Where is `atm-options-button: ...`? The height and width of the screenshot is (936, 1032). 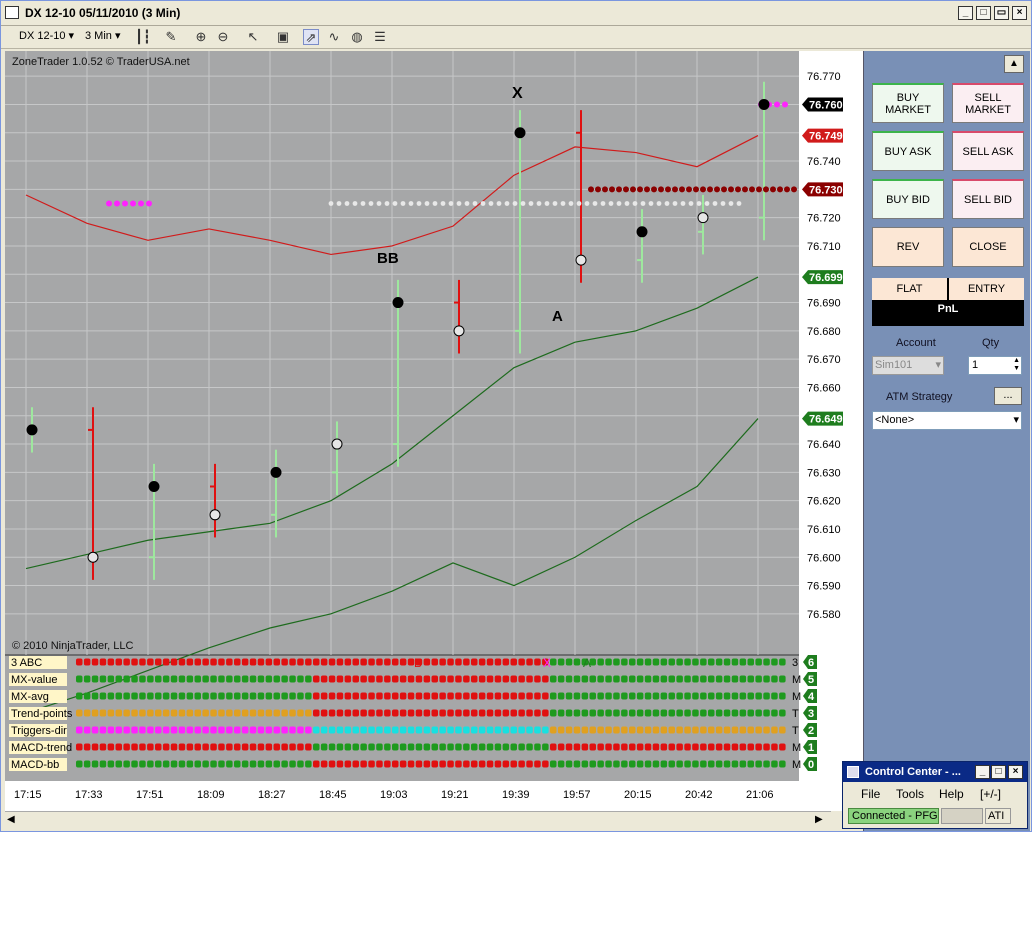 atm-options-button: ... is located at coordinates (1008, 396).